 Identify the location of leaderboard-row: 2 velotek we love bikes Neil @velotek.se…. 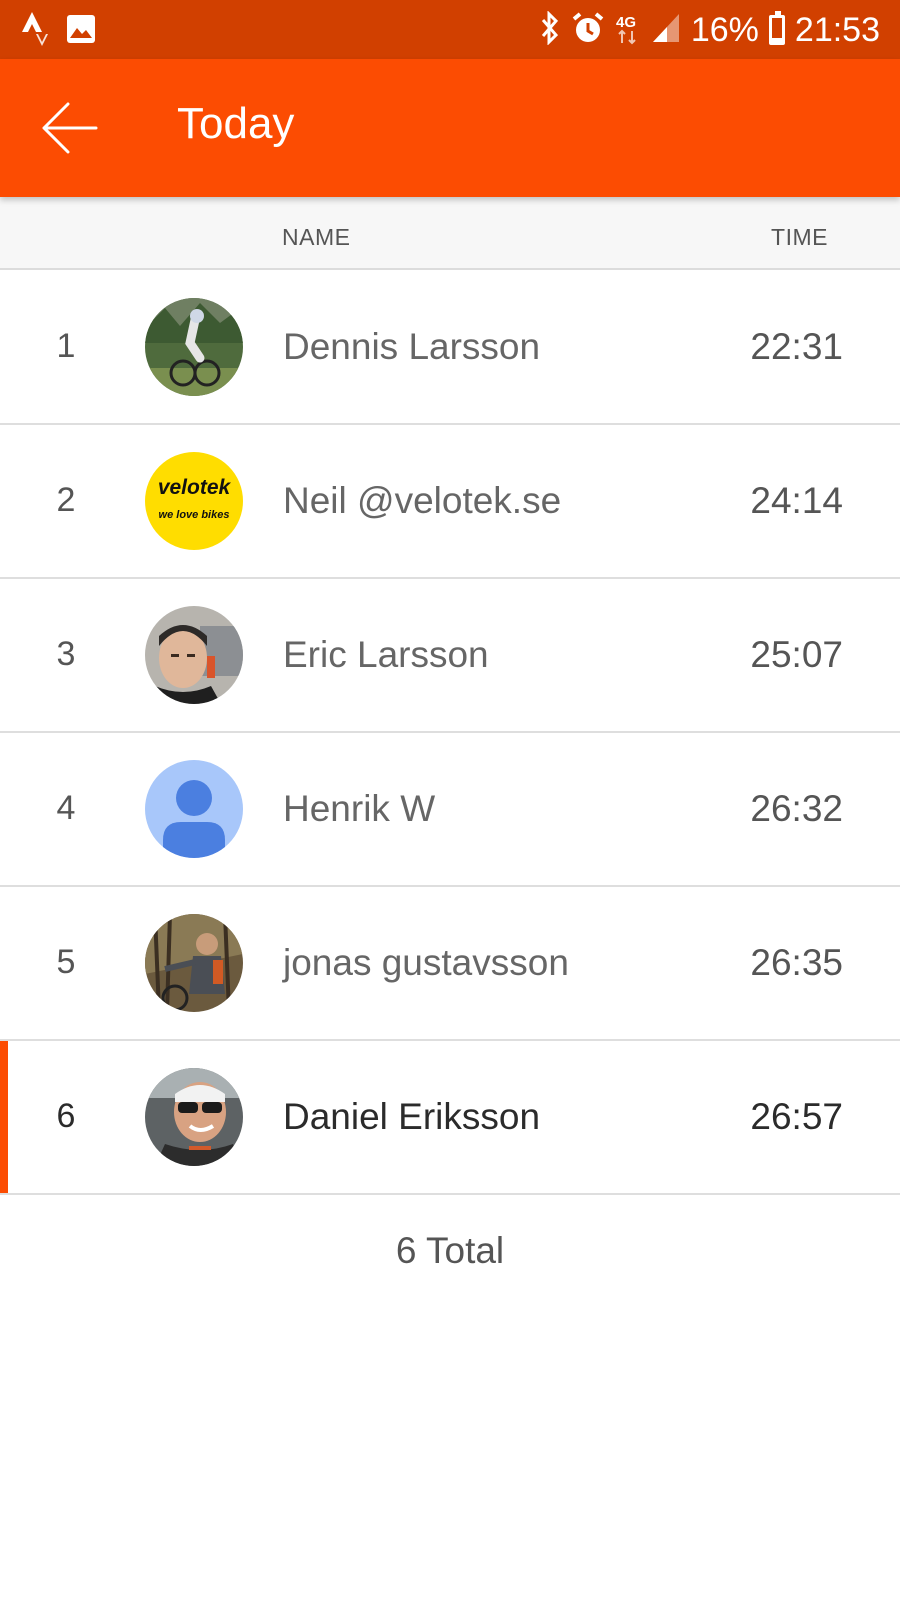
(450, 502).